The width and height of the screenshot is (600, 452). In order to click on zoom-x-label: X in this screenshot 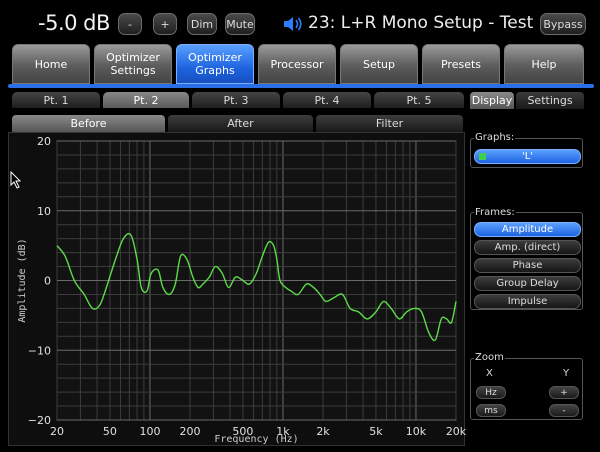, I will do `click(489, 373)`.